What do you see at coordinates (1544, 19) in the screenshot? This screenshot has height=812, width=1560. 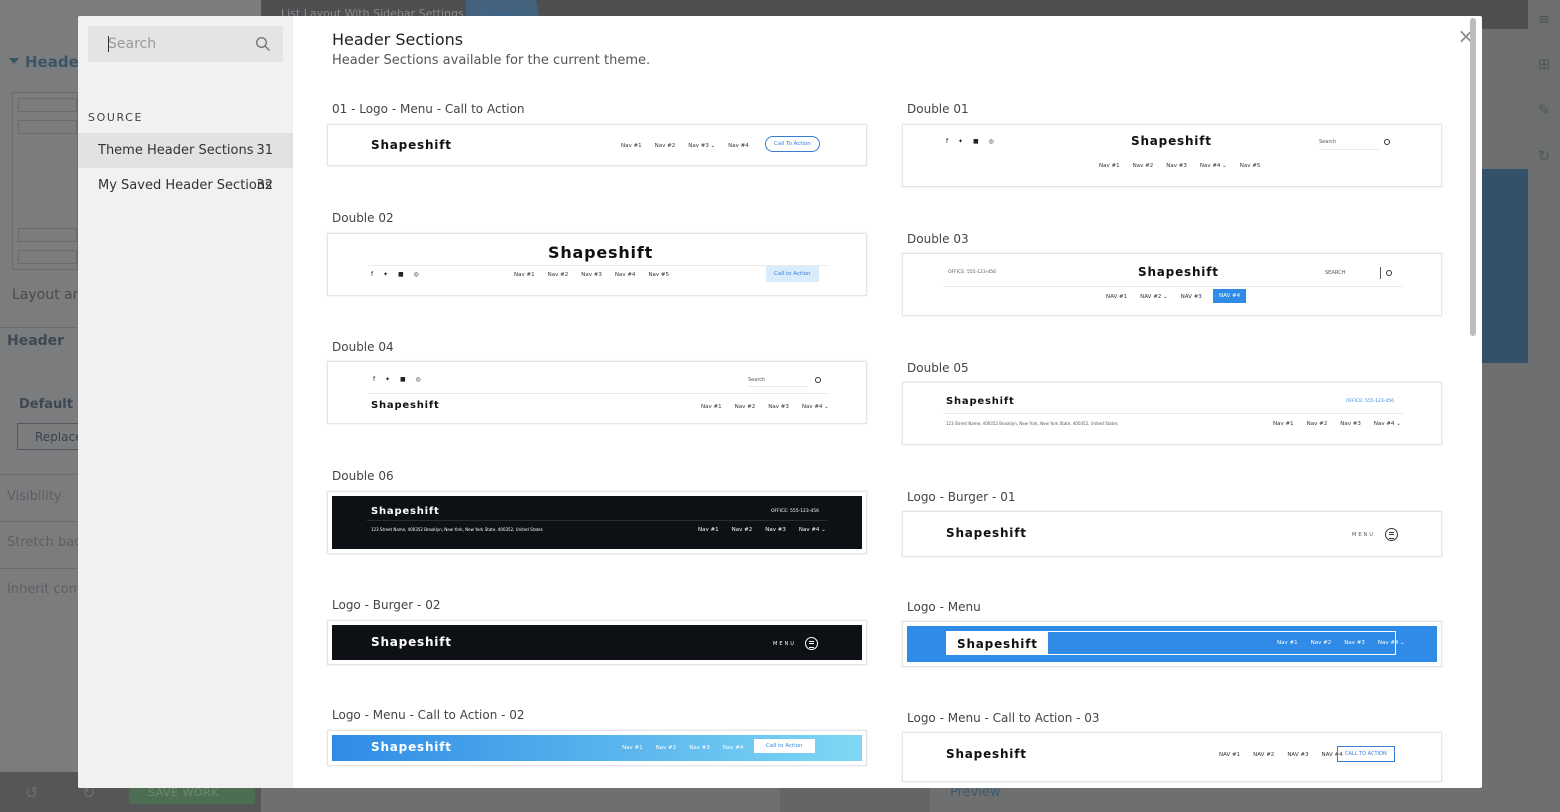 I see `layers-icon: ≡` at bounding box center [1544, 19].